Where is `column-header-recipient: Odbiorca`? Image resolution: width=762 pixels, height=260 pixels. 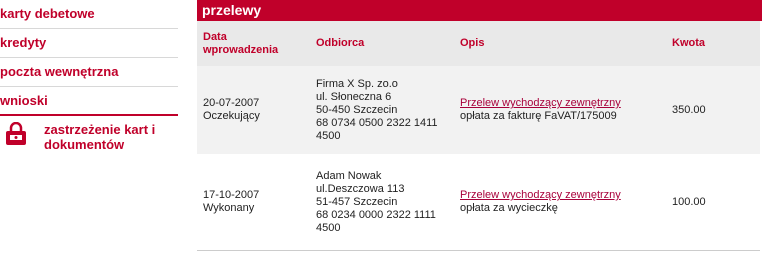 column-header-recipient: Odbiorca is located at coordinates (382, 43).